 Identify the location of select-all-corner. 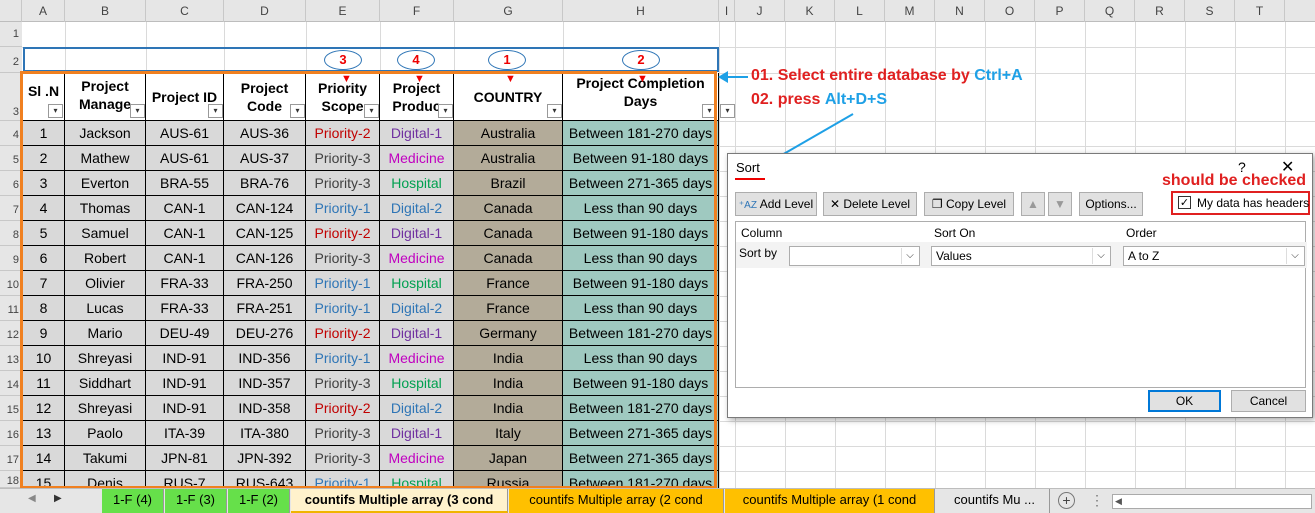
(11, 11).